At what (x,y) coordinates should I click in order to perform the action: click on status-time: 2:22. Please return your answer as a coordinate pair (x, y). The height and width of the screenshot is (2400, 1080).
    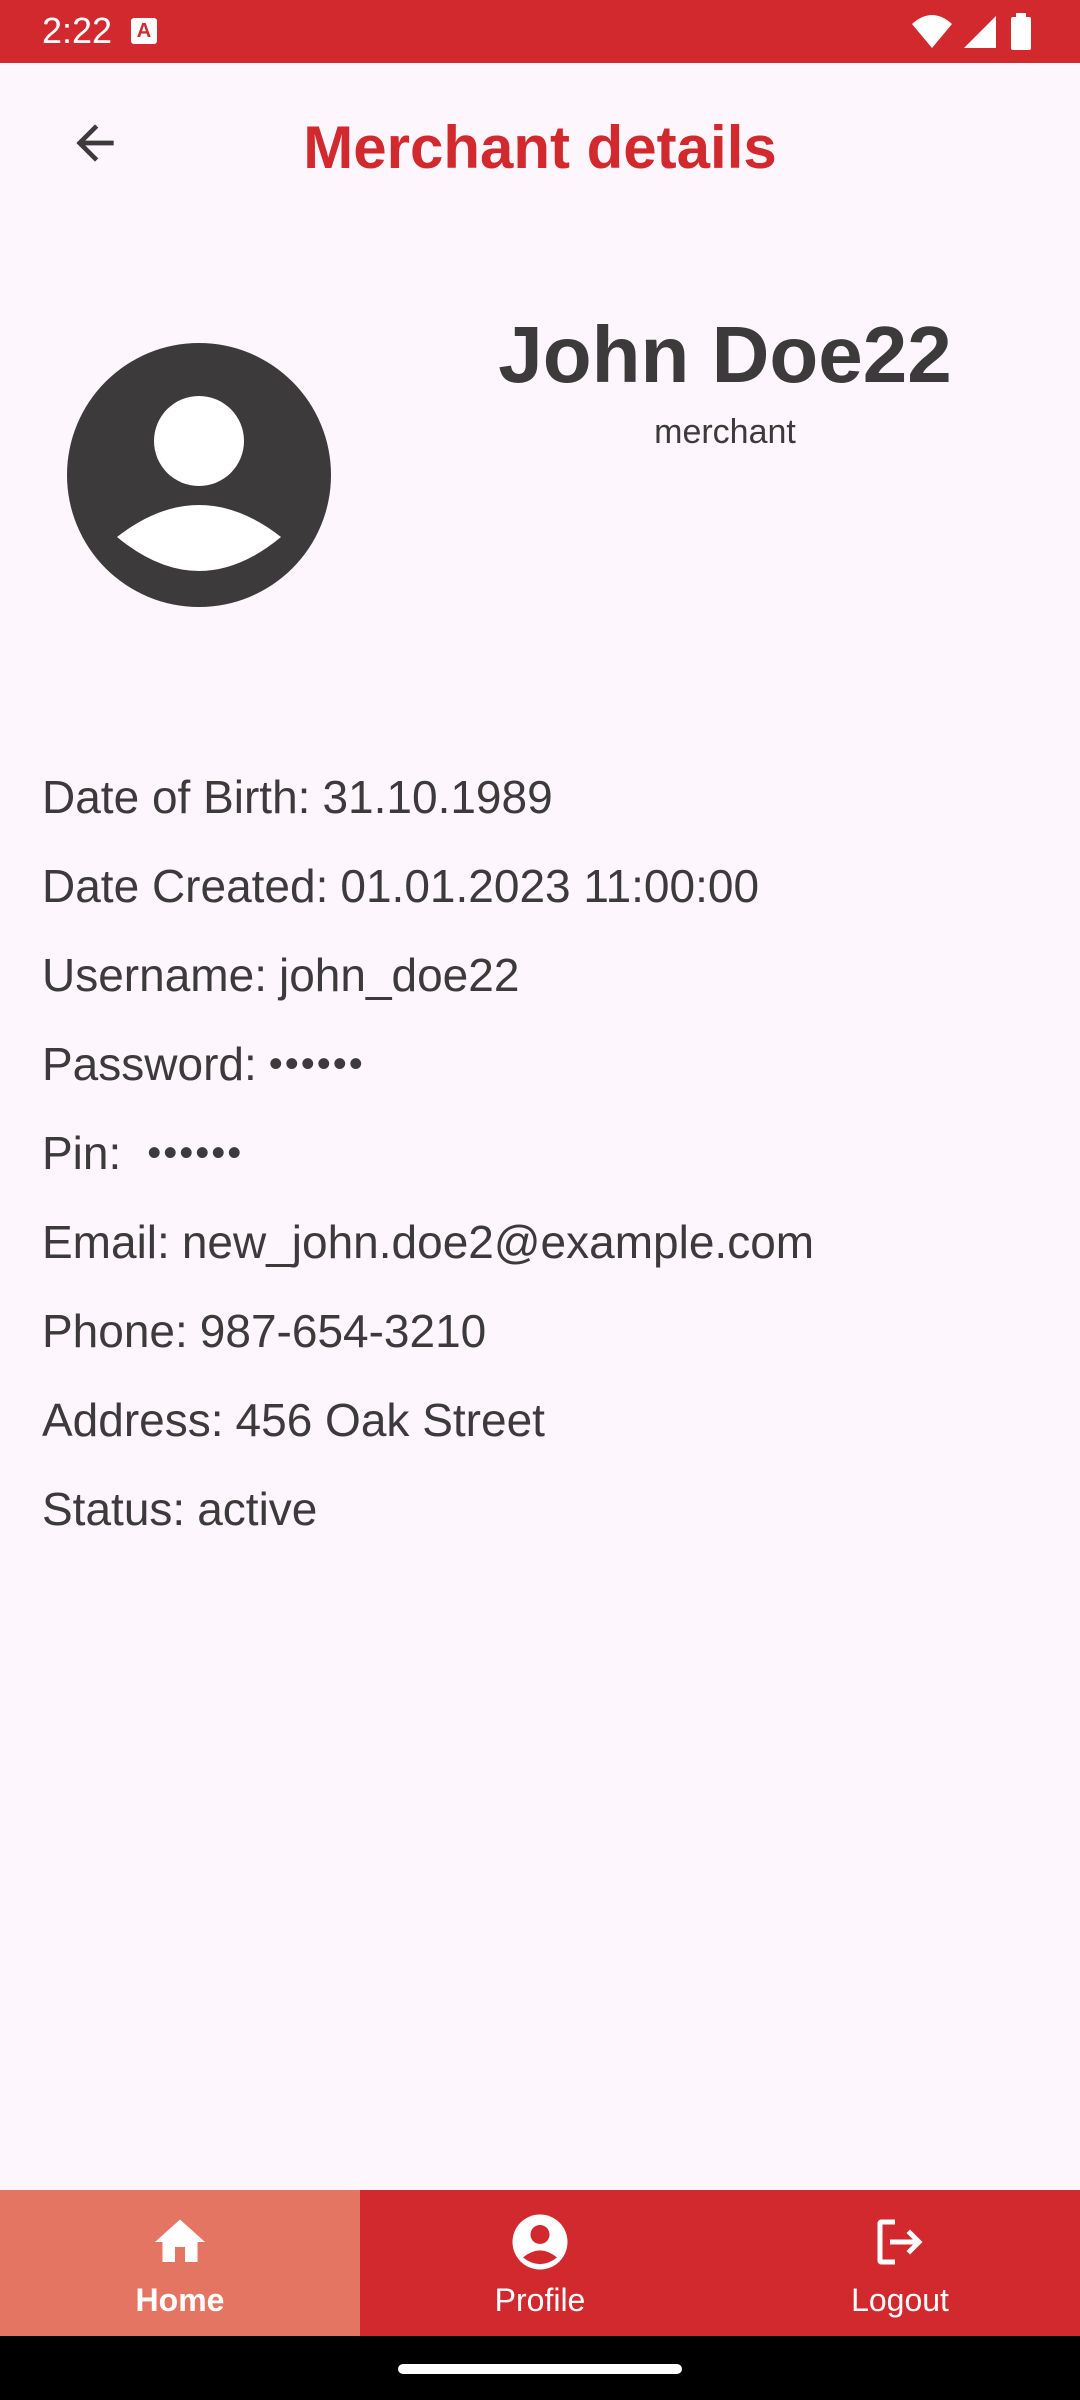
    Looking at the image, I should click on (77, 30).